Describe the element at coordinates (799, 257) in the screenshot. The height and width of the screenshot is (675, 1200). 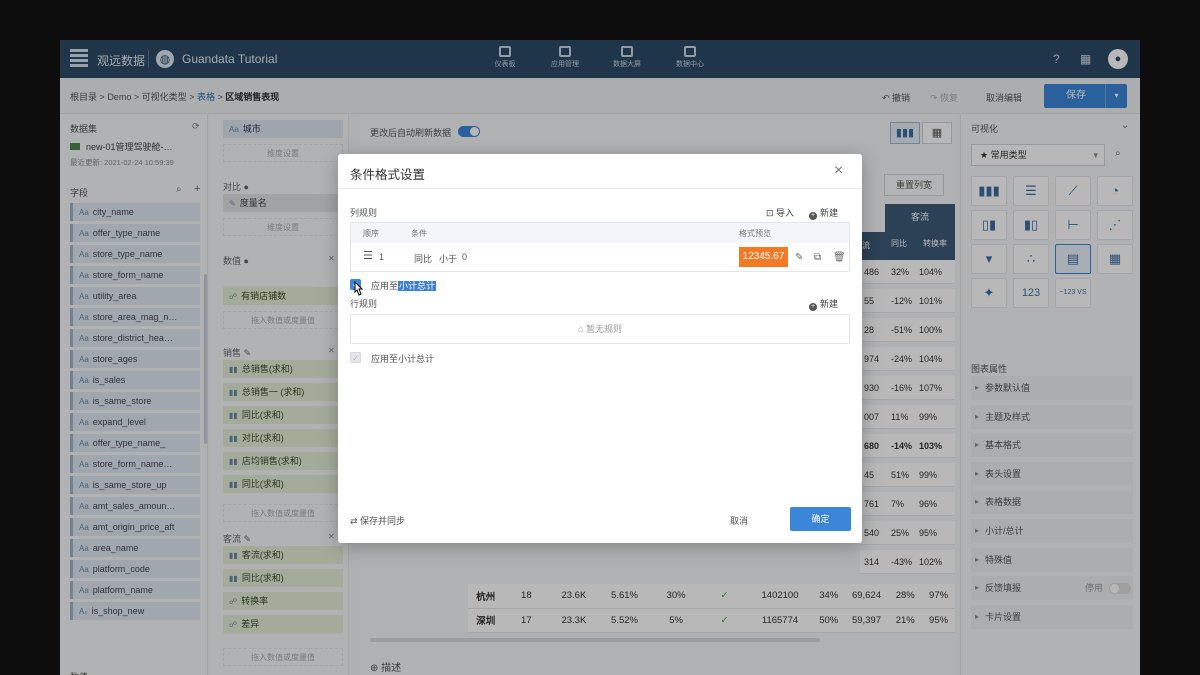
I see `edit-icon: ✎` at that location.